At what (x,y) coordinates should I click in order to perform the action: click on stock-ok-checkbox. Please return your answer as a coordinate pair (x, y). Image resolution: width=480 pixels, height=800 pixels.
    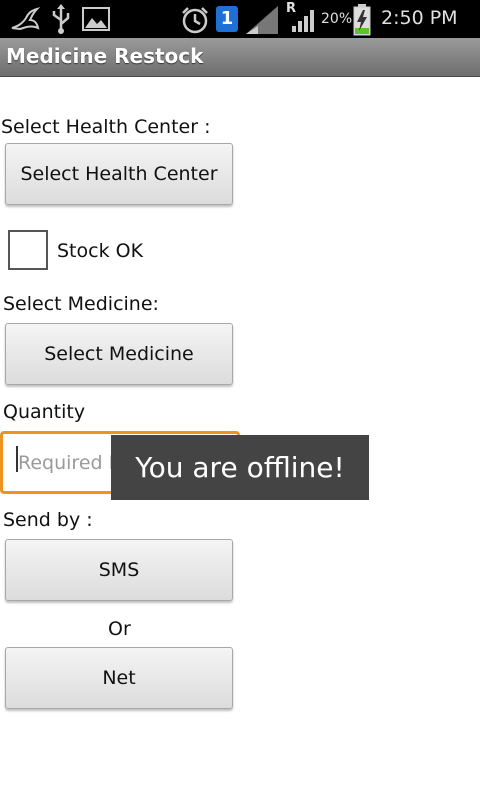
    Looking at the image, I should click on (28, 250).